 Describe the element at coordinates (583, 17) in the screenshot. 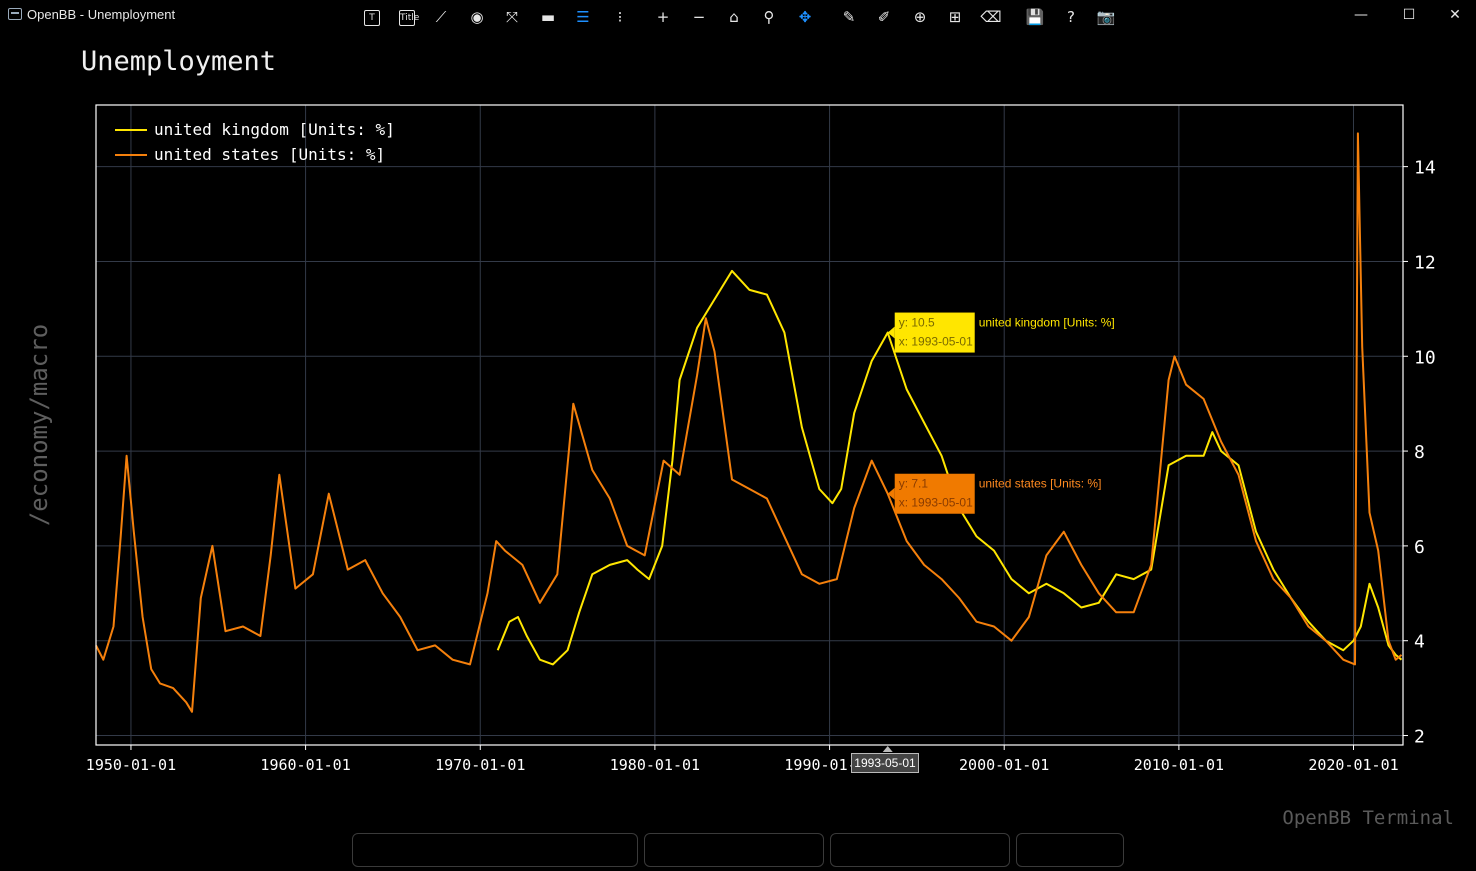

I see `toggle-lines-icon: ☰` at that location.